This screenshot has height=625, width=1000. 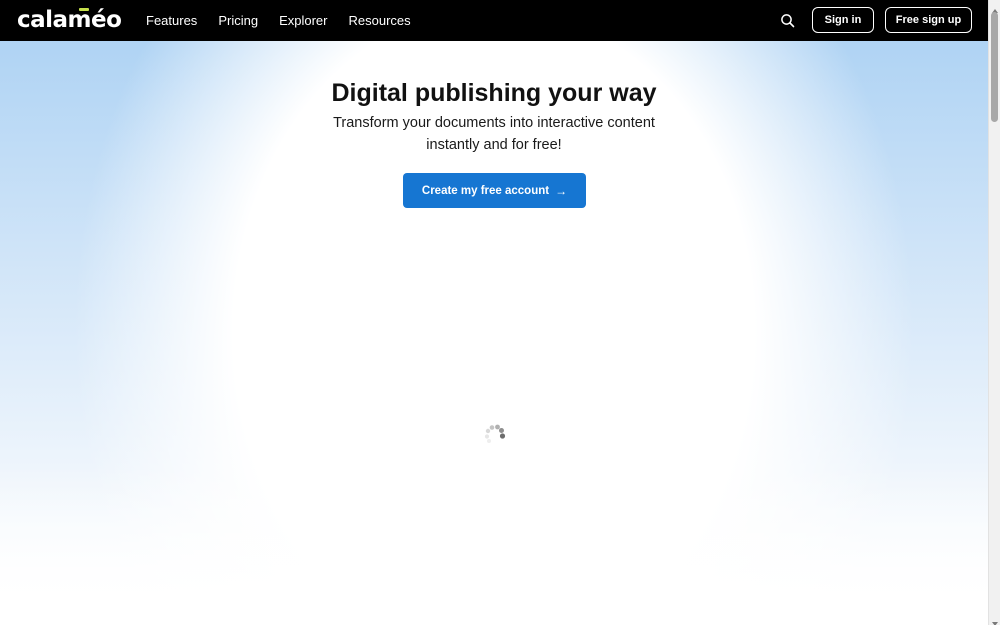 I want to click on scroll-up-arrow-icon, so click(x=995, y=7).